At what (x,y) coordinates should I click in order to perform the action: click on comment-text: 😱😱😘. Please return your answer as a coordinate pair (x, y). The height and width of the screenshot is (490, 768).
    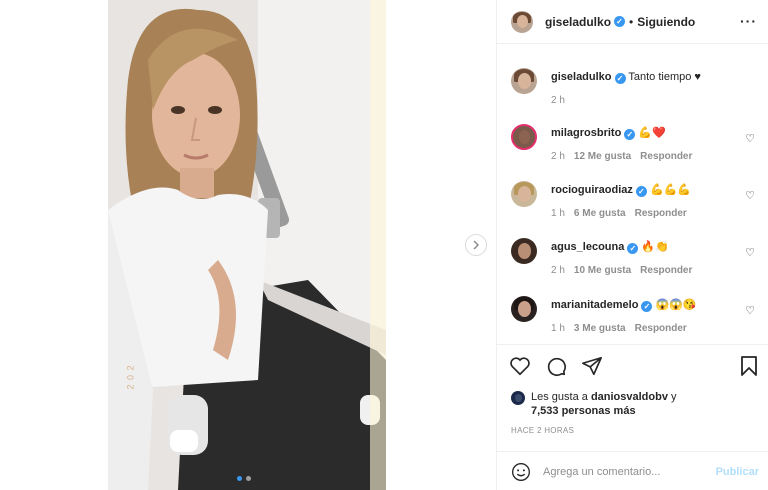
    Looking at the image, I should click on (676, 305).